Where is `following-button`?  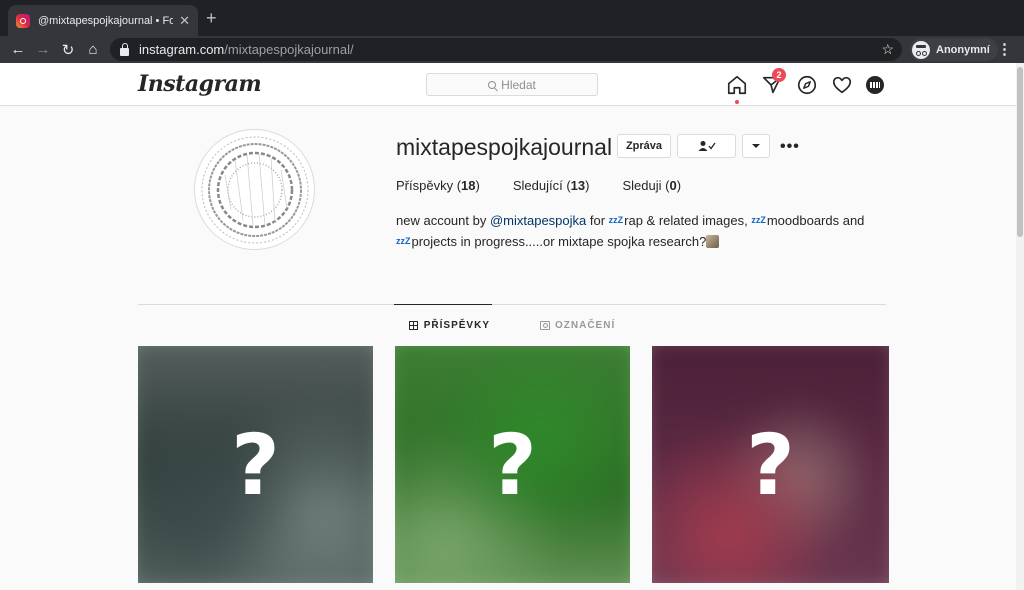 following-button is located at coordinates (706, 146).